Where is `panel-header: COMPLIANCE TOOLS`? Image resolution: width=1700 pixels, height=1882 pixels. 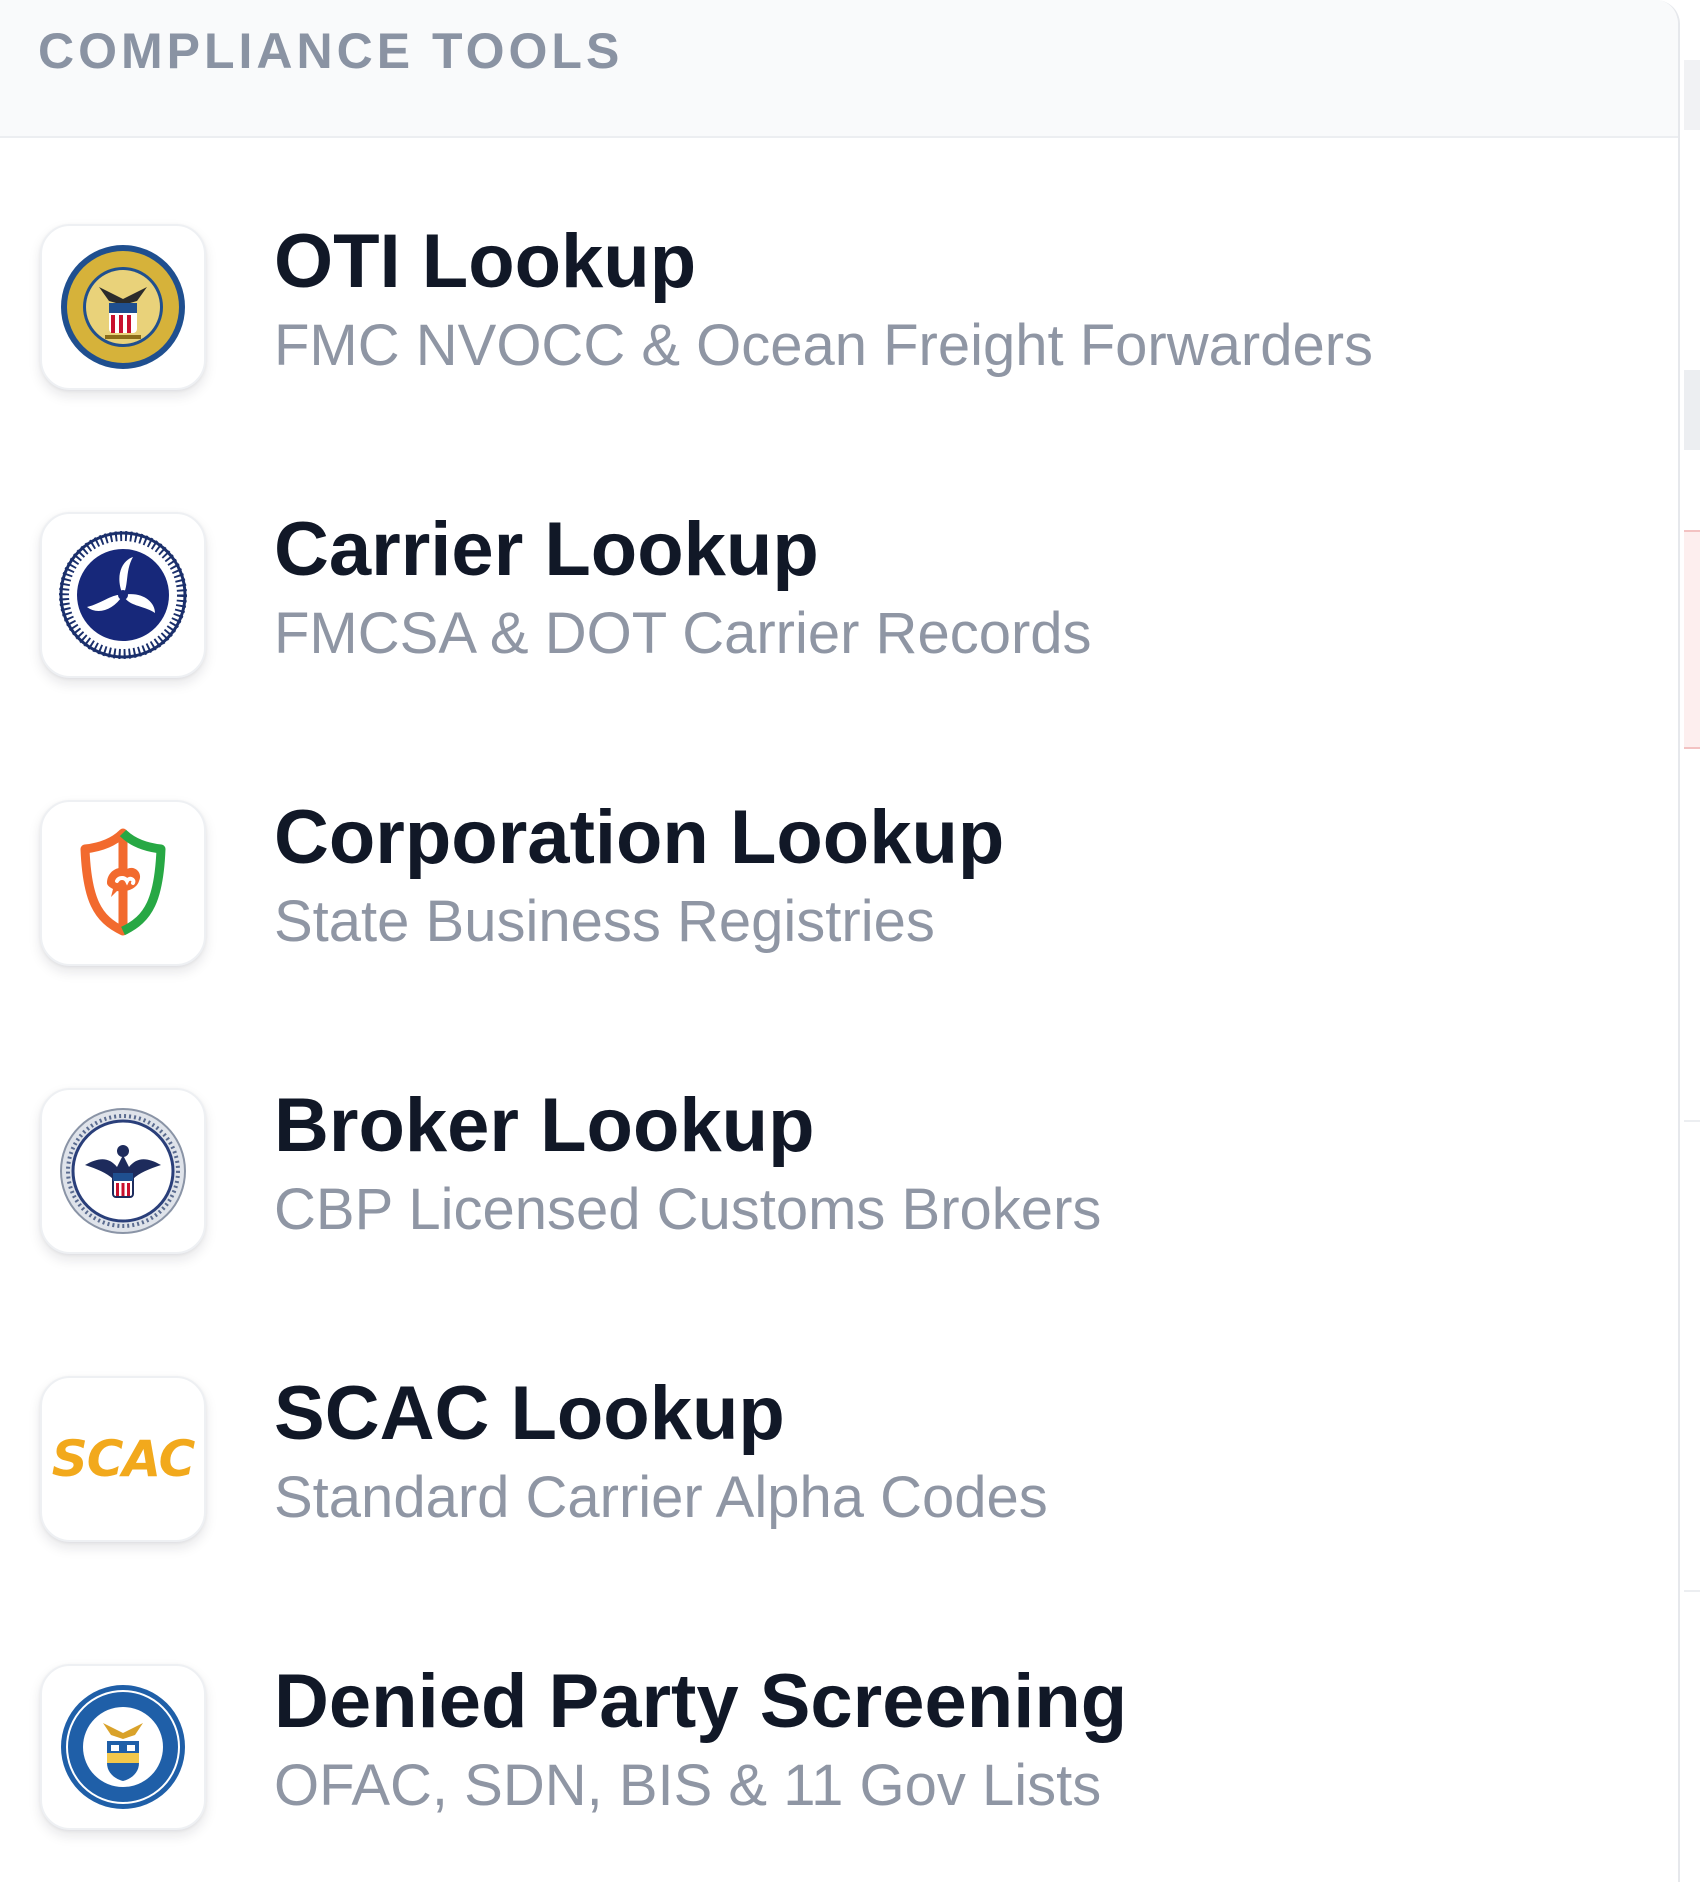
panel-header: COMPLIANCE TOOLS is located at coordinates (839, 69).